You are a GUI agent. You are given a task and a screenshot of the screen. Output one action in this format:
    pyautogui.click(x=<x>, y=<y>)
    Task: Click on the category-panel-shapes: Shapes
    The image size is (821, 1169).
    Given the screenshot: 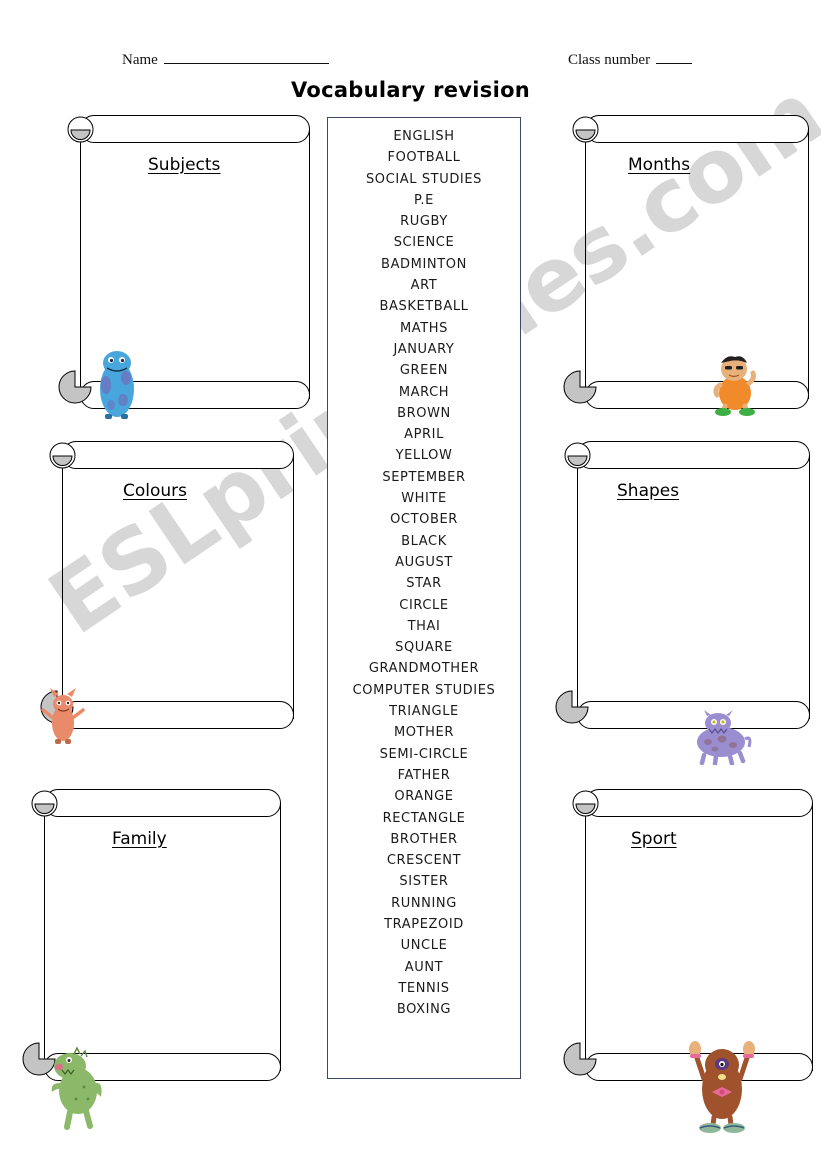 What is the action you would take?
    pyautogui.click(x=682, y=603)
    